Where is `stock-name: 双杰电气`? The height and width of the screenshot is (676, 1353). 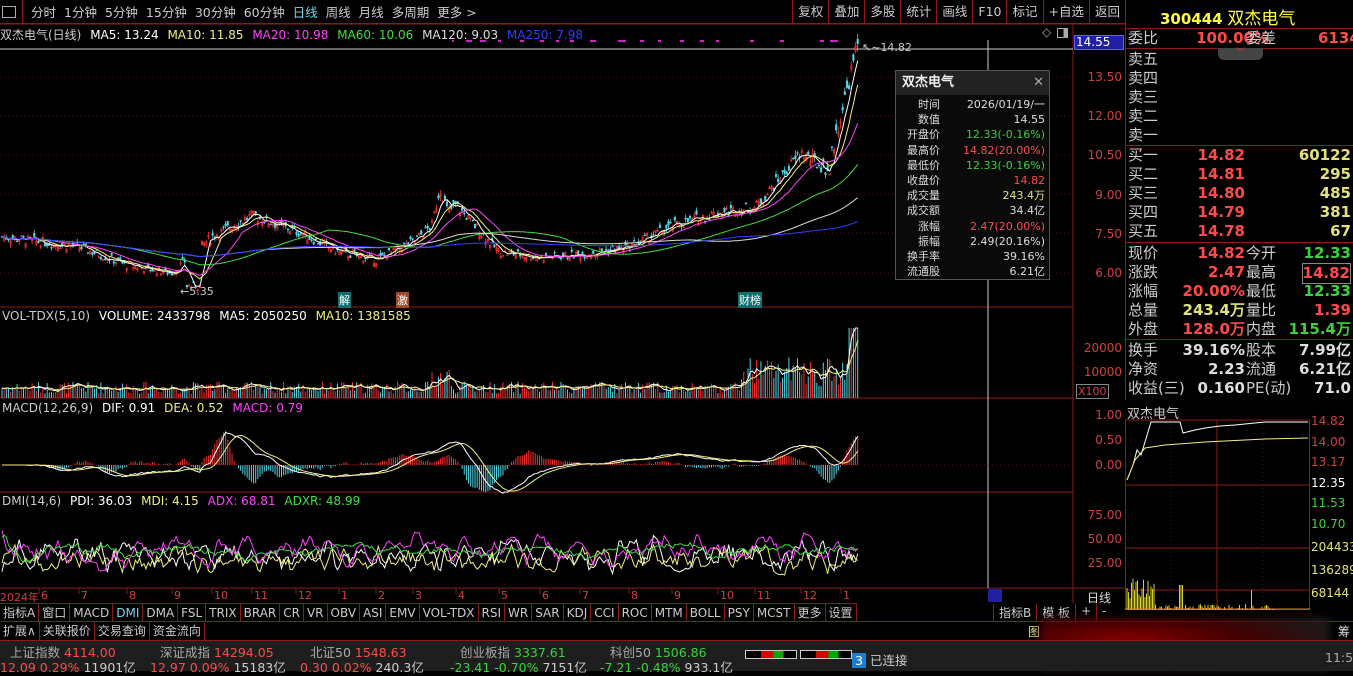
stock-name: 双杰电气 is located at coordinates (1261, 19).